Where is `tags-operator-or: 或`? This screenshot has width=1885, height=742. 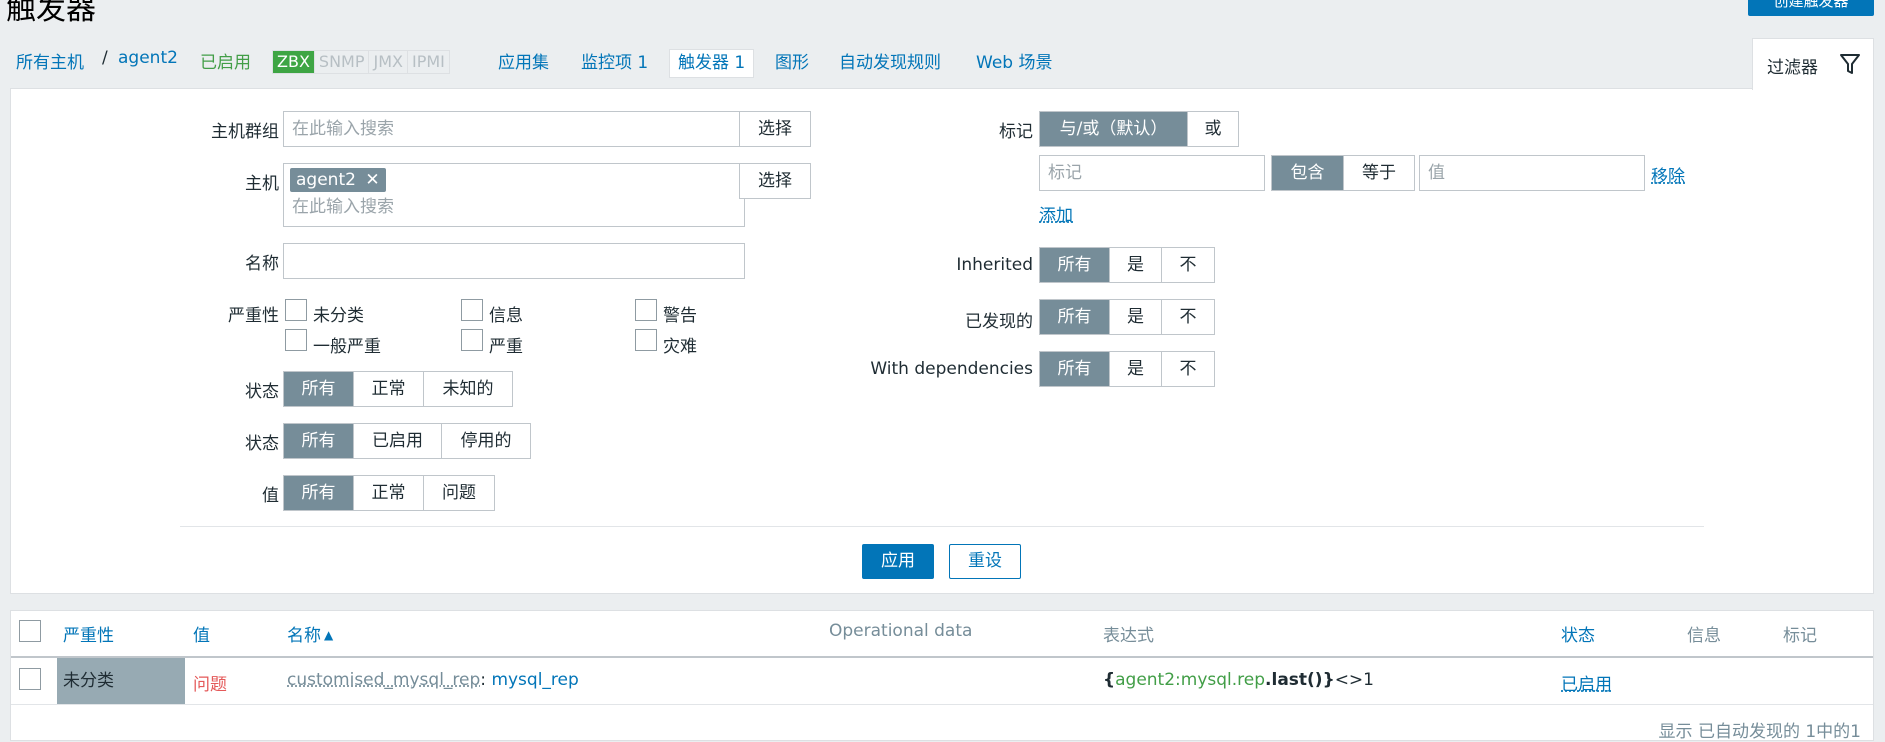
tags-operator-or: 或 is located at coordinates (1213, 129).